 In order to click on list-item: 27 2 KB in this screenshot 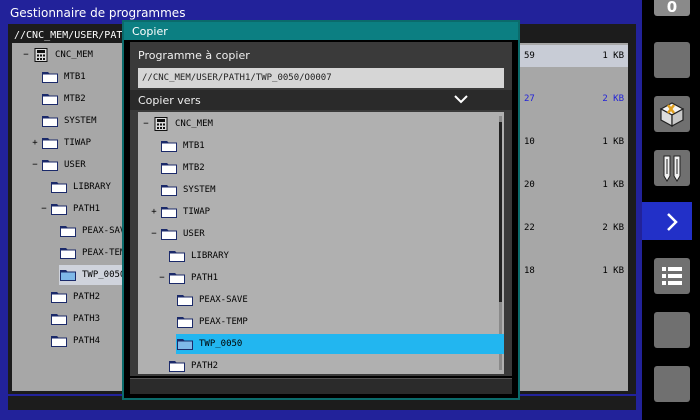, I will do `click(569, 99)`.